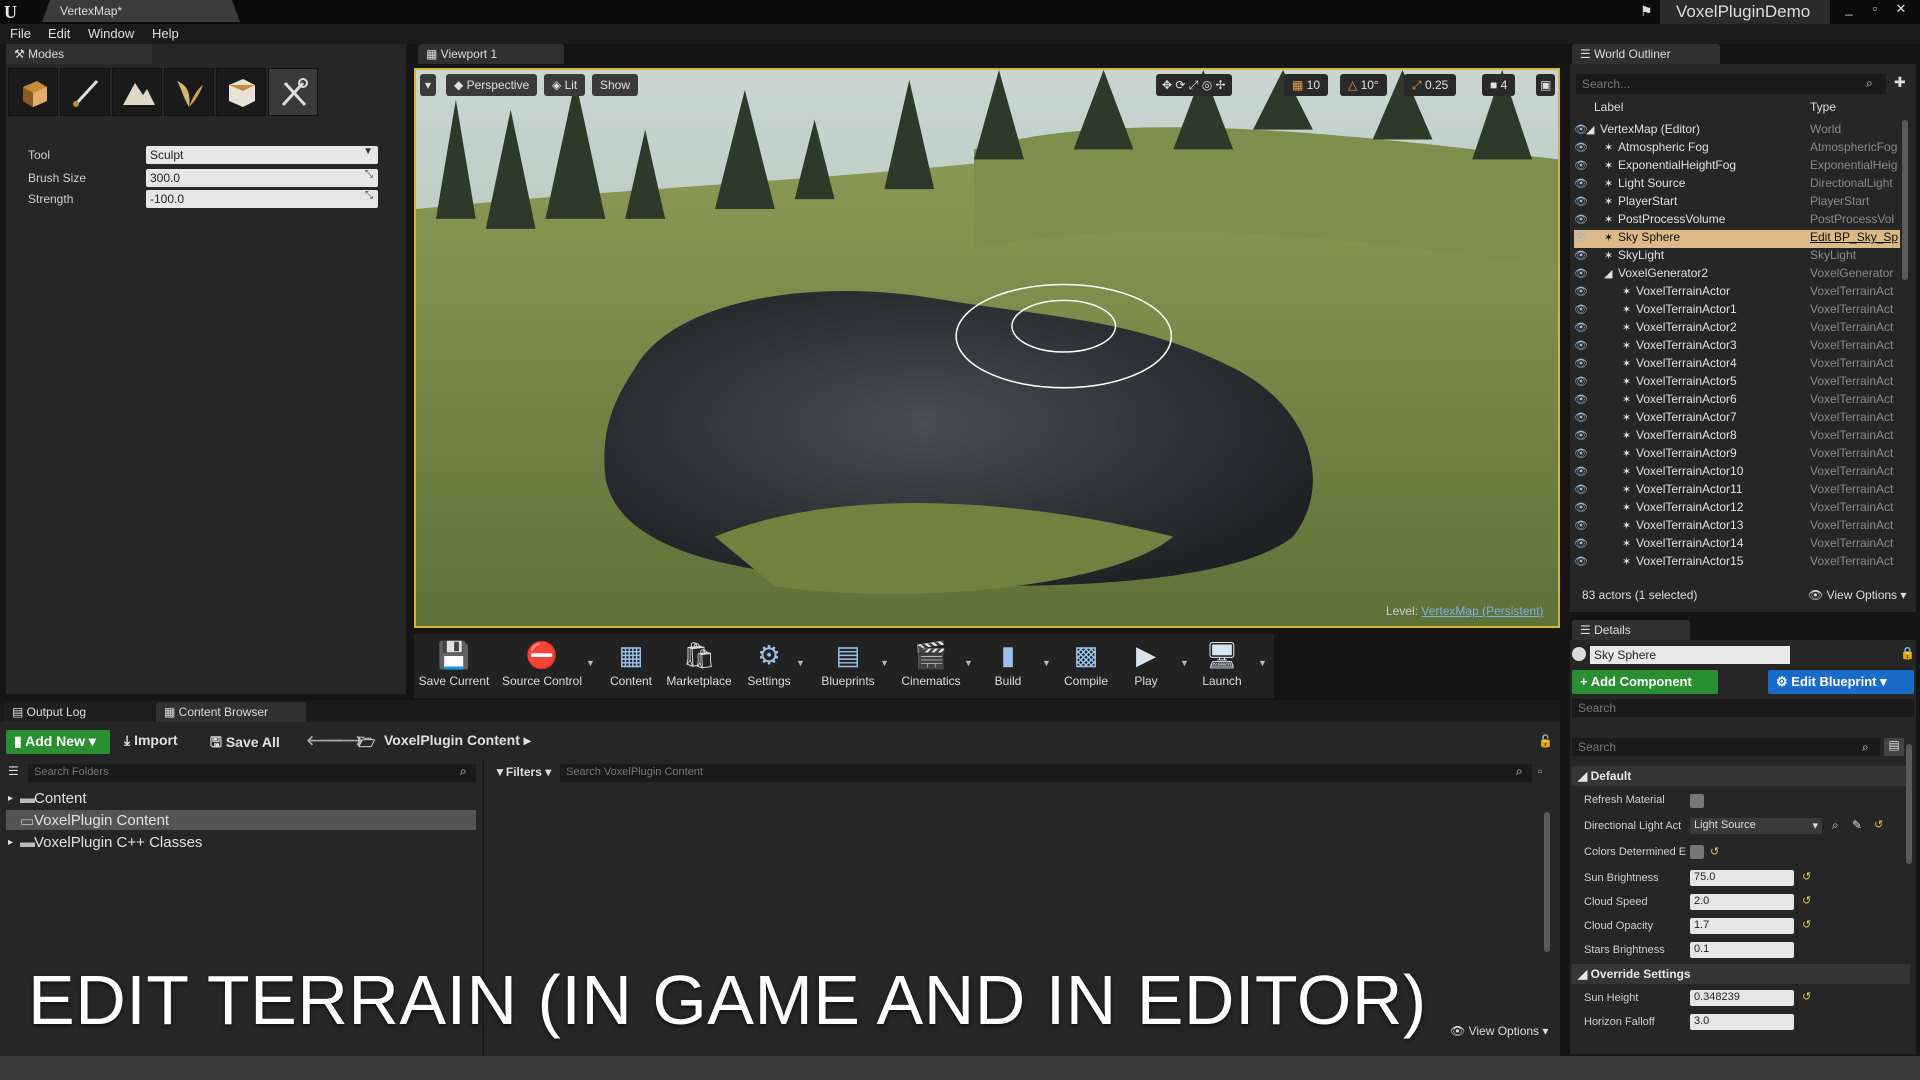 The height and width of the screenshot is (1080, 1920). I want to click on outliner-row: 👁 ✶ VoxelTerrainActor13 VoxelTerrainAct, so click(1737, 527).